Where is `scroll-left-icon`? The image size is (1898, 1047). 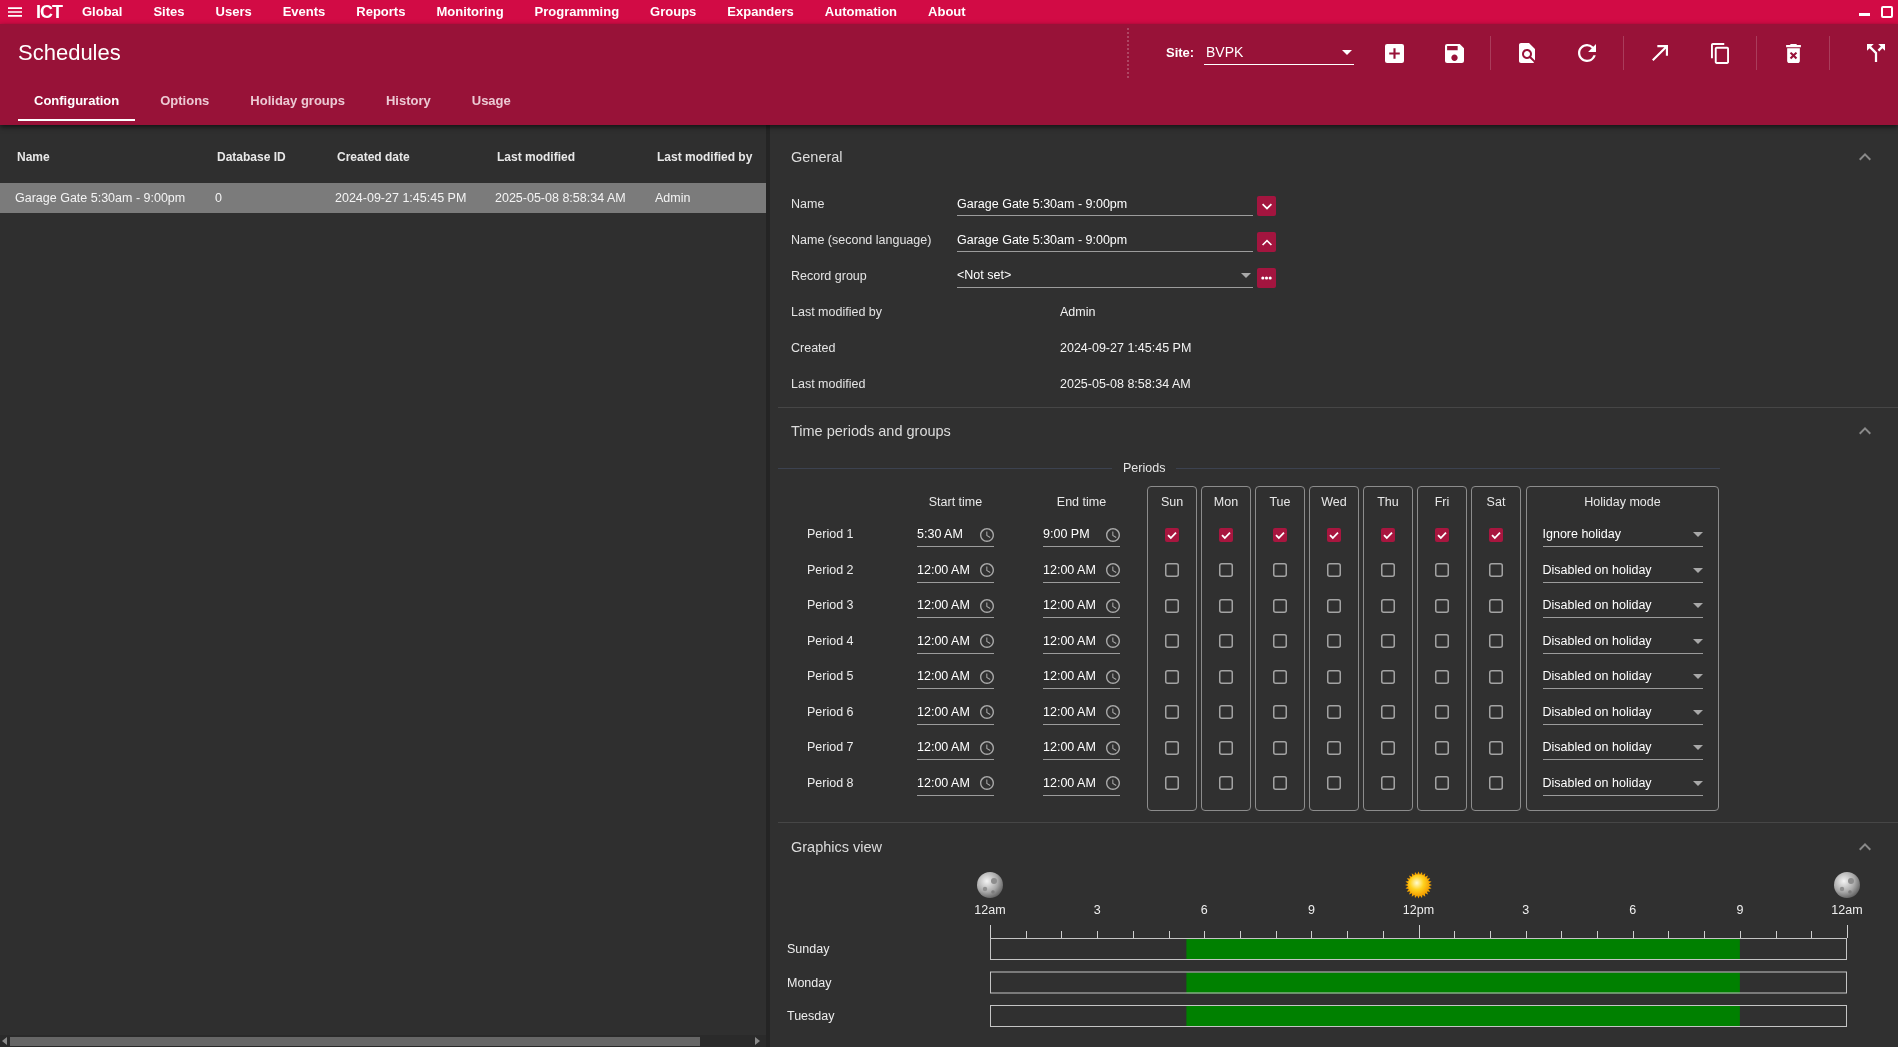 scroll-left-icon is located at coordinates (4, 1041).